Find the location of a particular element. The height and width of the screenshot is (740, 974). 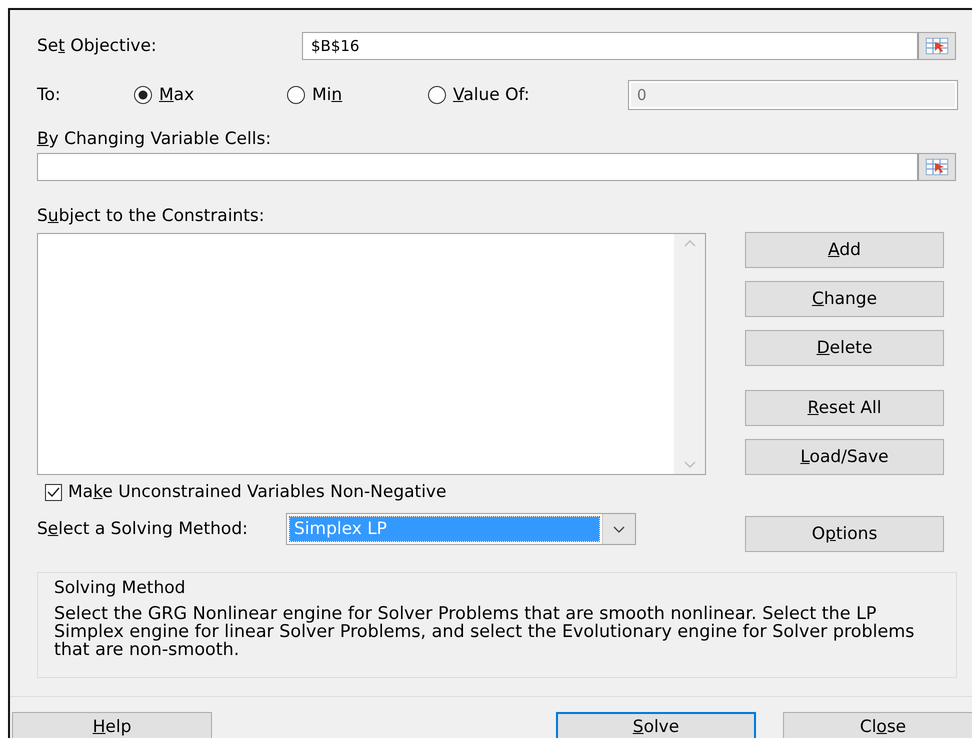

checkbox-label: Make Unconstrained Variables Non-Negative is located at coordinates (257, 492).